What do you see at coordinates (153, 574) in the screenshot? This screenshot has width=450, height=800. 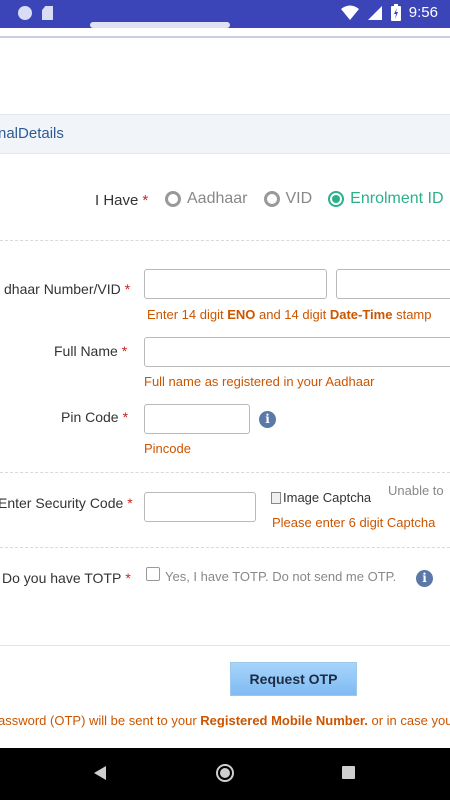 I see `totp-checkbox` at bounding box center [153, 574].